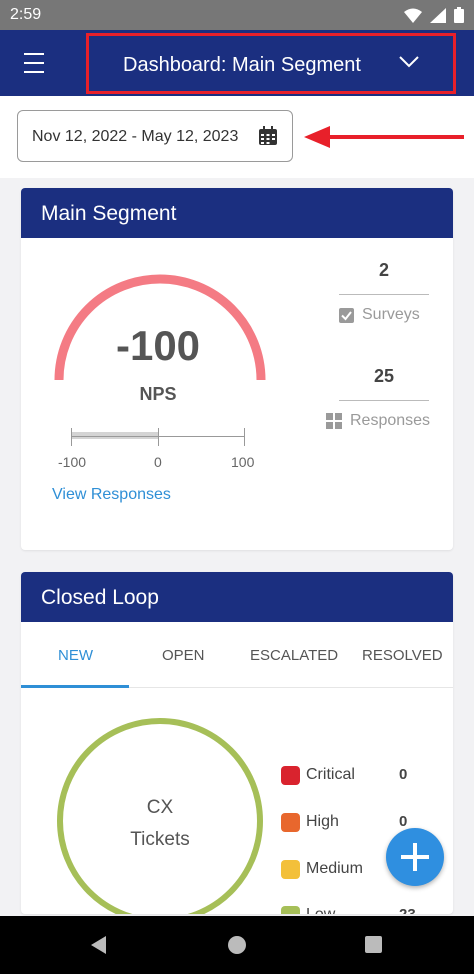  I want to click on home-icon, so click(237, 945).